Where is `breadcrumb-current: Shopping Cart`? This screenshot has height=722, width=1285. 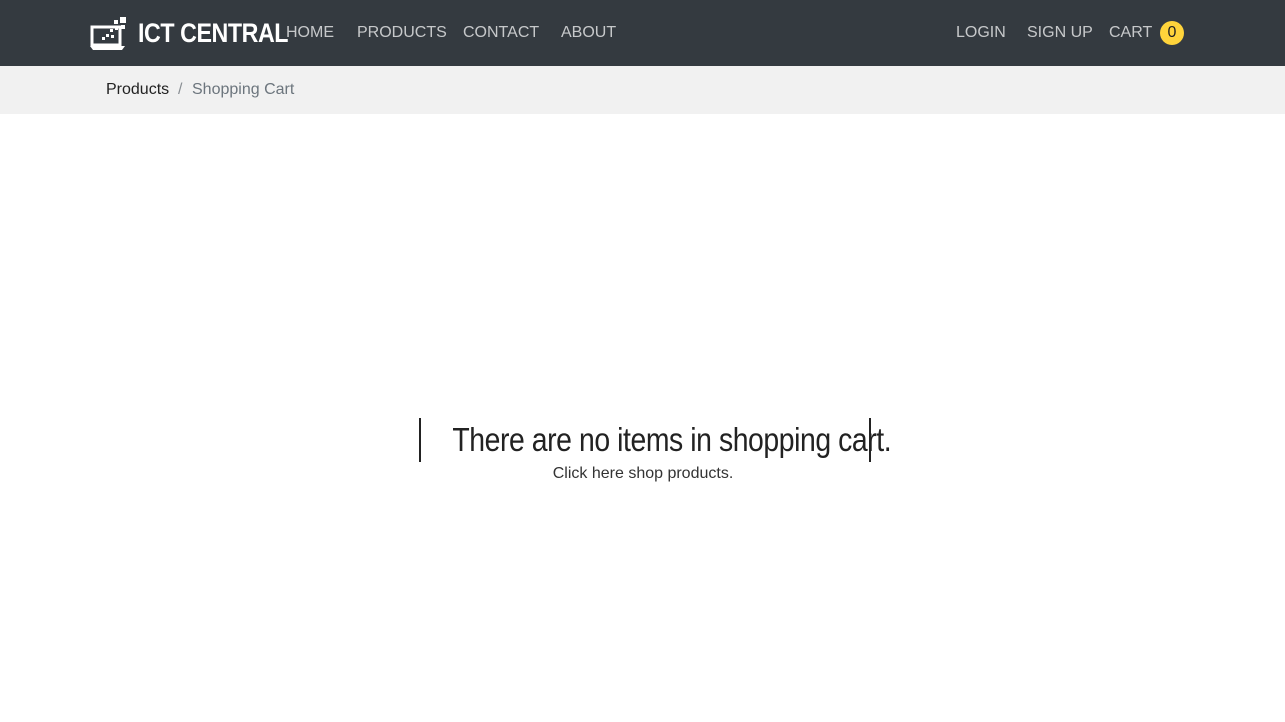
breadcrumb-current: Shopping Cart is located at coordinates (243, 89).